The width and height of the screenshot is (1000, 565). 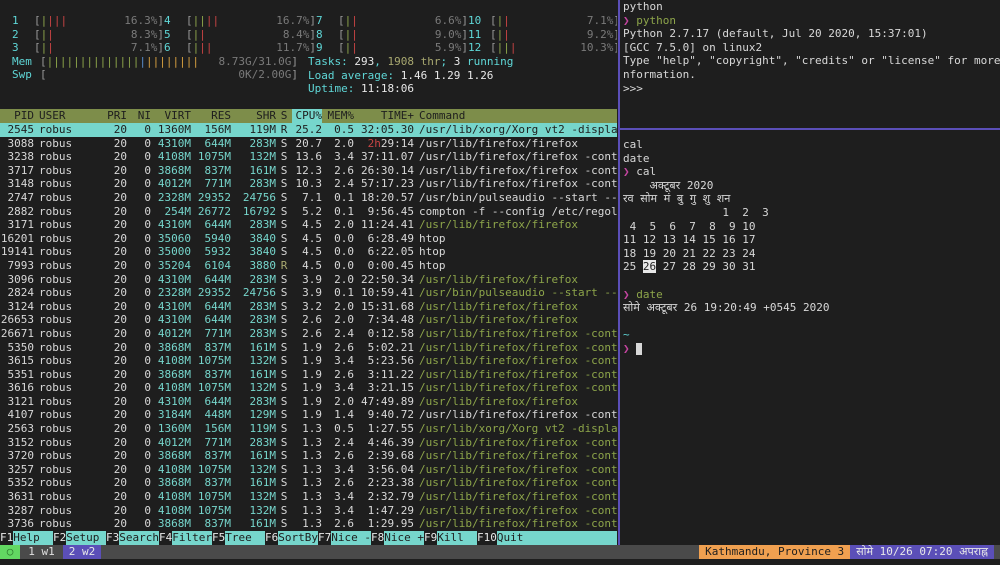 What do you see at coordinates (61, 116) in the screenshot?
I see `column-header-user: USER` at bounding box center [61, 116].